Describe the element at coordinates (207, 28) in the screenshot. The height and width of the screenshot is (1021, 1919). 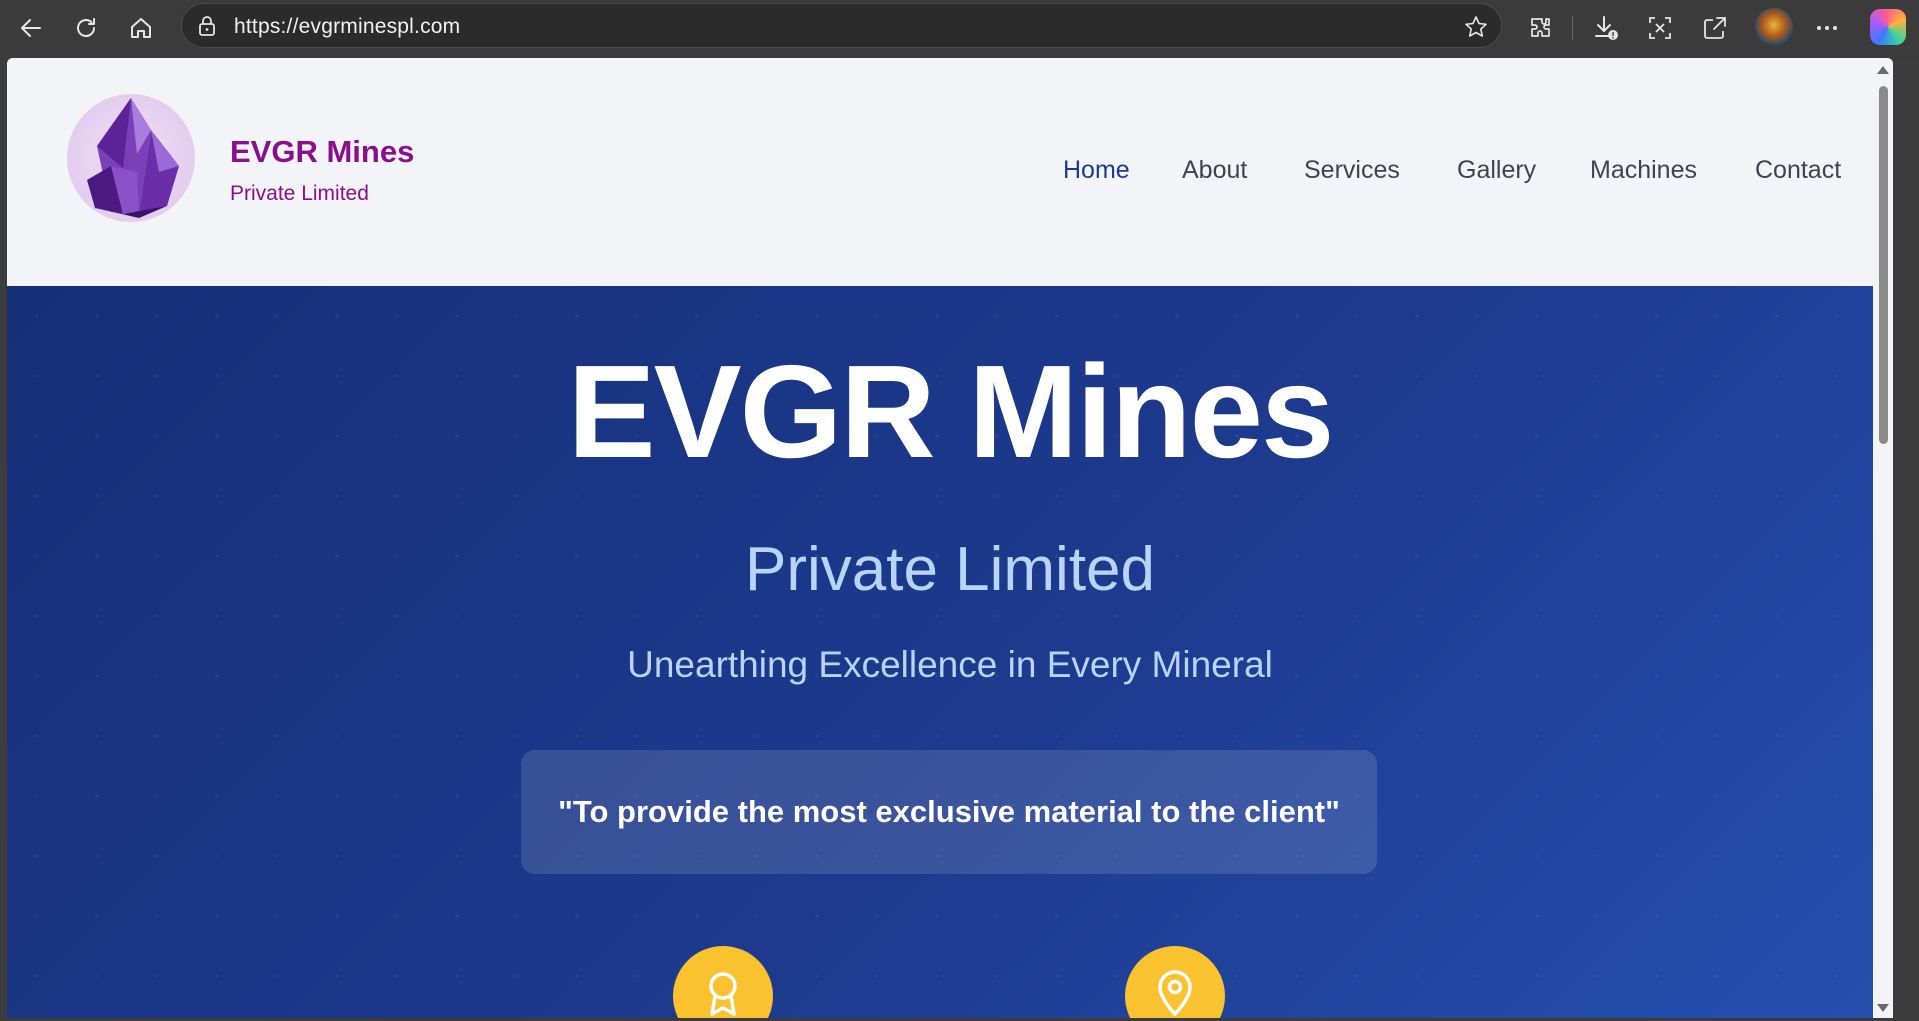
I see `lock-icon` at that location.